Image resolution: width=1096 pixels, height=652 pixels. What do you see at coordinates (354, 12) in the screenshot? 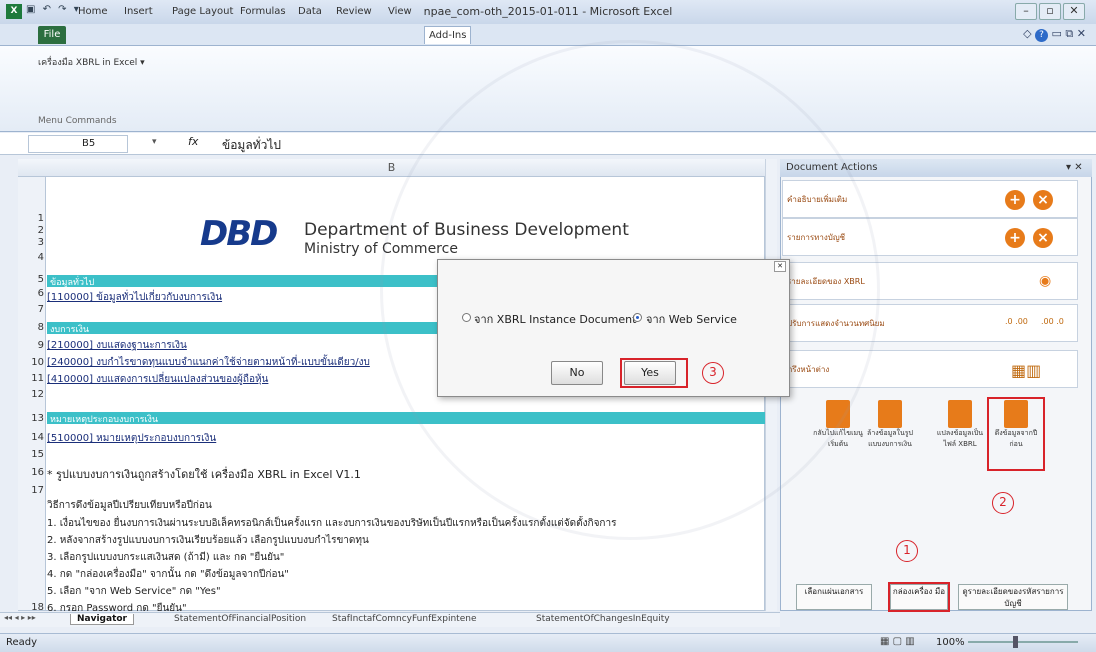
I see `tab-review: Review` at bounding box center [354, 12].